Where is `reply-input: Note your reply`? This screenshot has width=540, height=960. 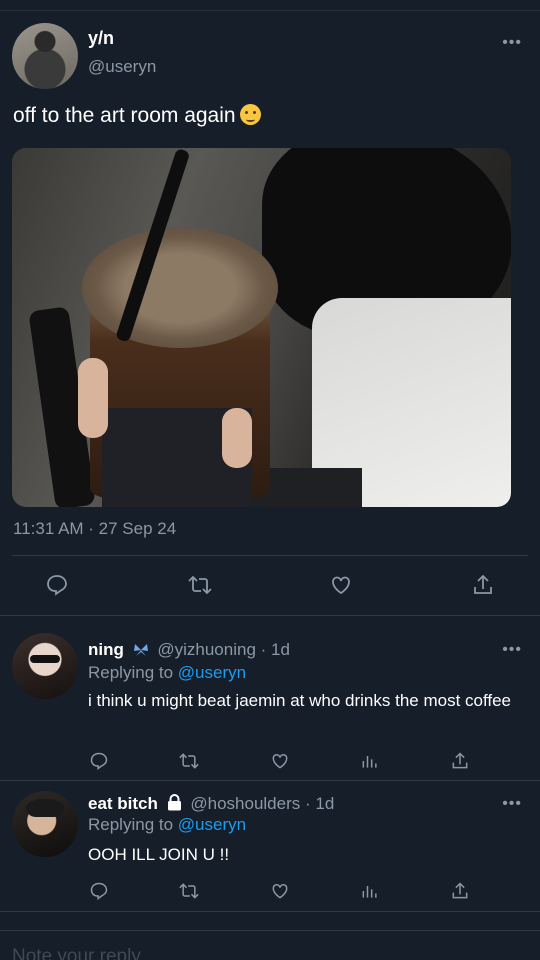 reply-input: Note your reply is located at coordinates (76, 953).